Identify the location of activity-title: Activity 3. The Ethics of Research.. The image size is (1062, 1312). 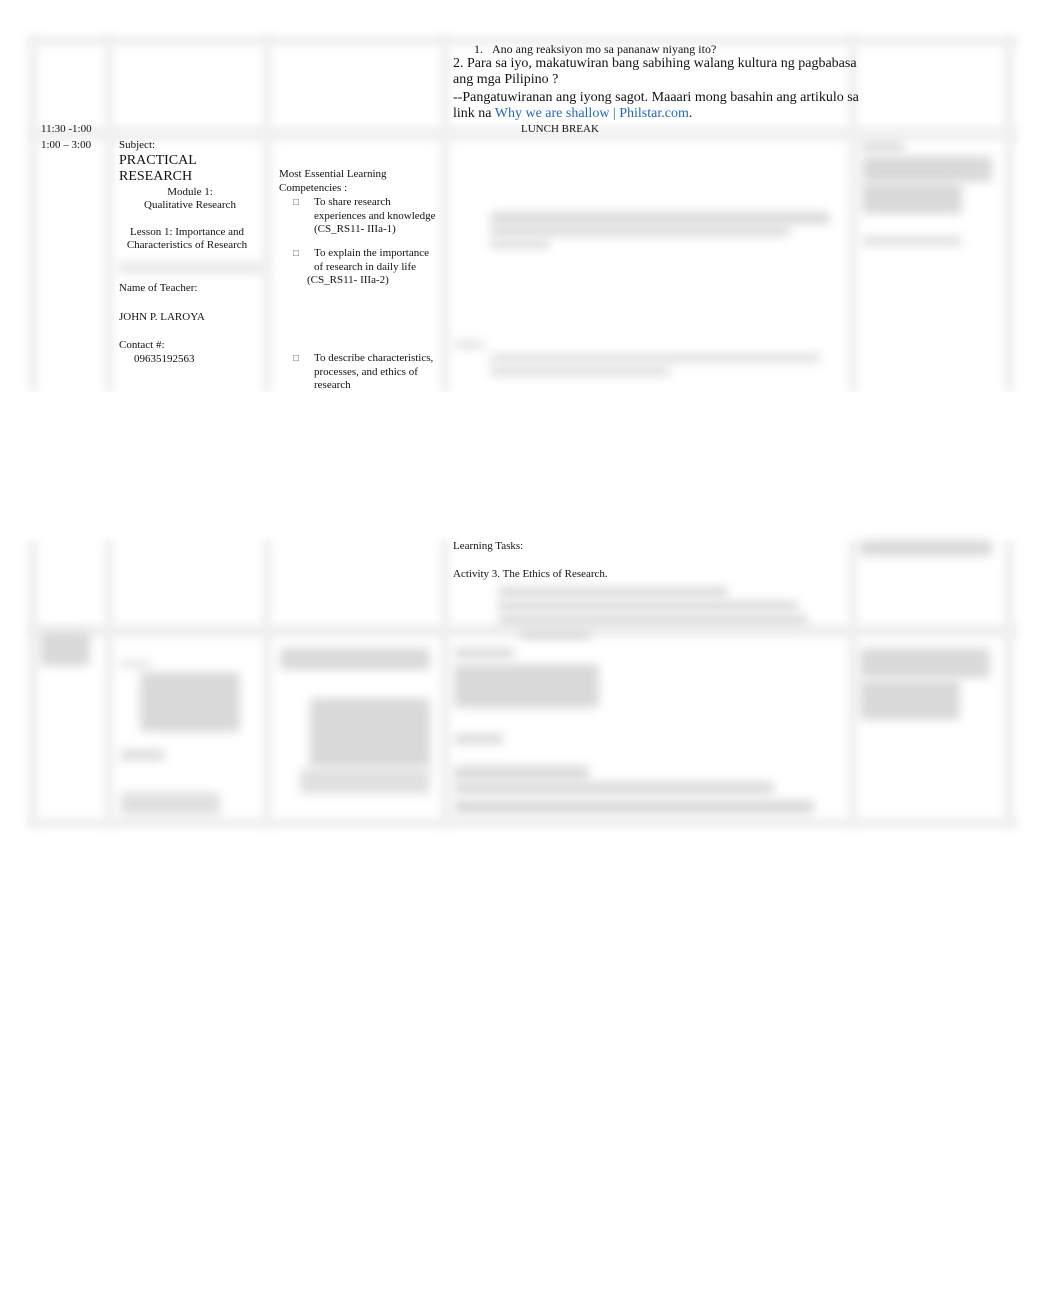
(530, 574).